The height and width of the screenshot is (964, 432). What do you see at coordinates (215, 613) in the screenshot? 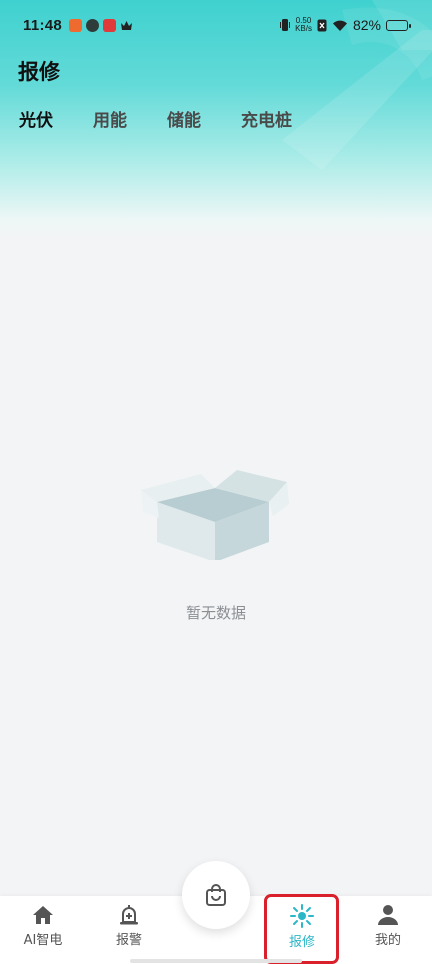
I see `empty-state-text: 暂无数据` at bounding box center [215, 613].